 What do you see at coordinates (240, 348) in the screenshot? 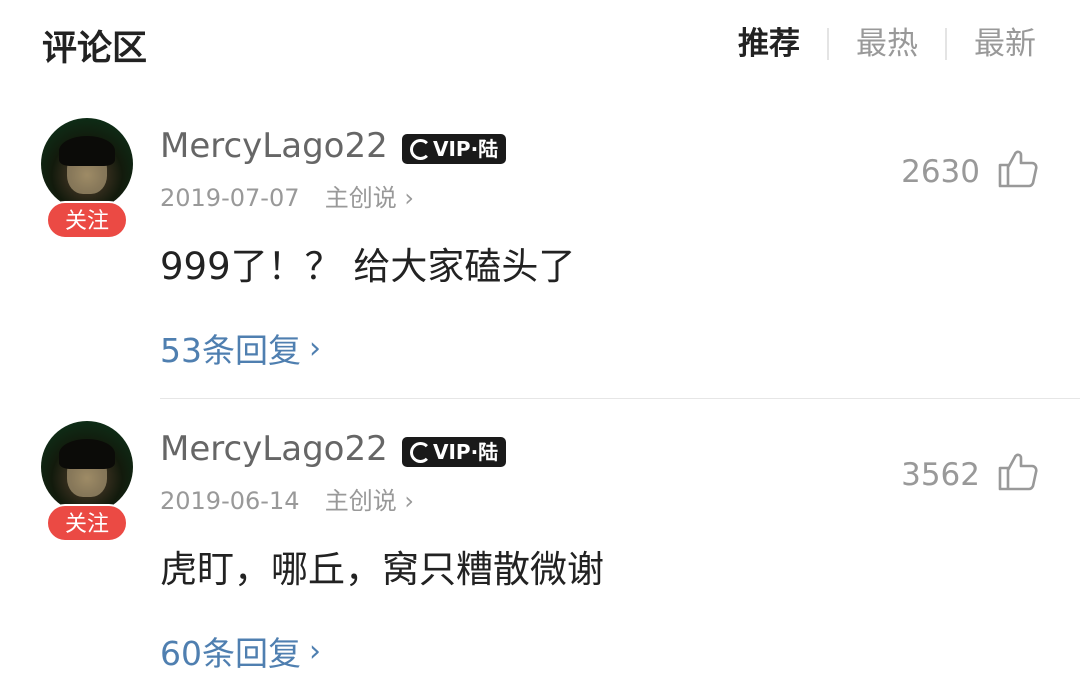
I see `view-replies-link: 53条回复 ›` at bounding box center [240, 348].